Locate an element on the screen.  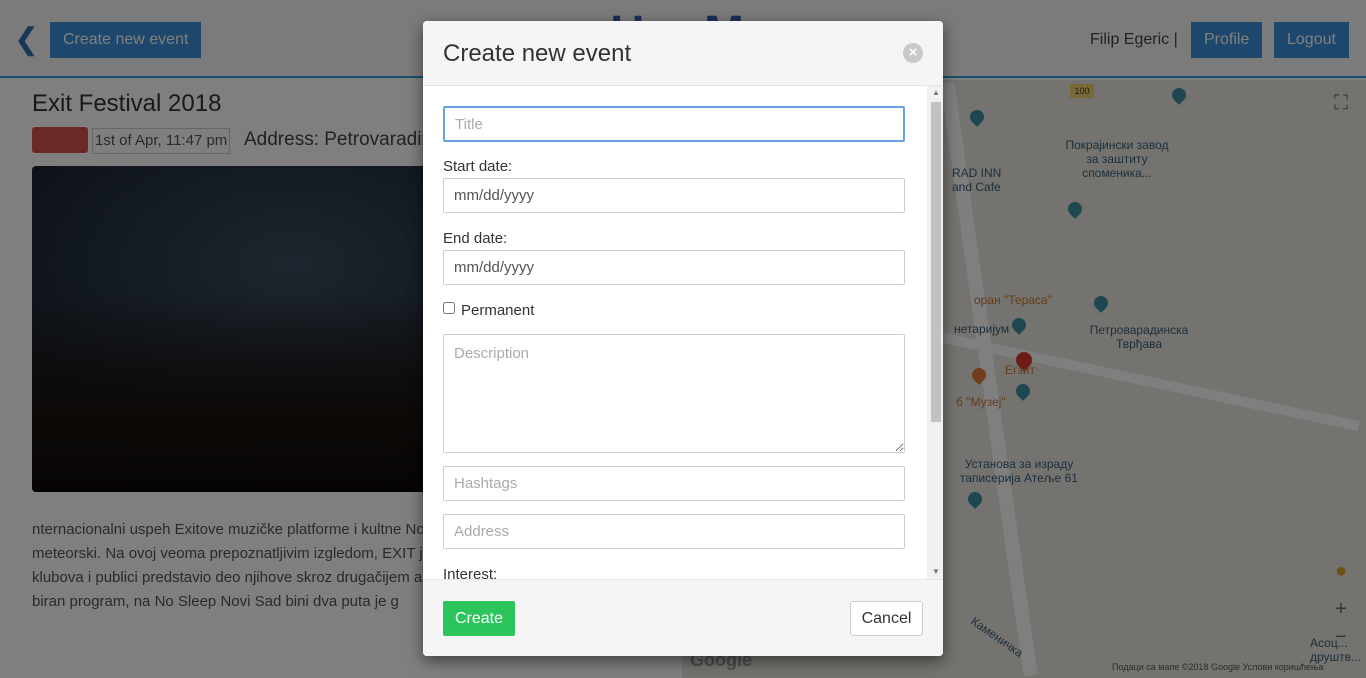
end-date-label: End date: is located at coordinates (475, 238).